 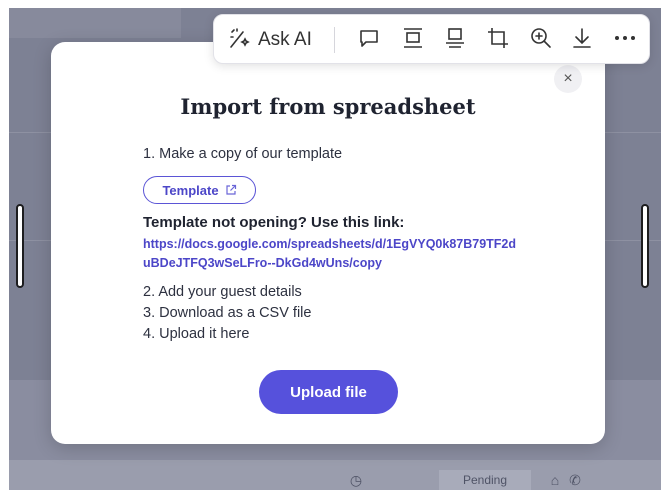 I want to click on background-table-row, so click(x=335, y=475).